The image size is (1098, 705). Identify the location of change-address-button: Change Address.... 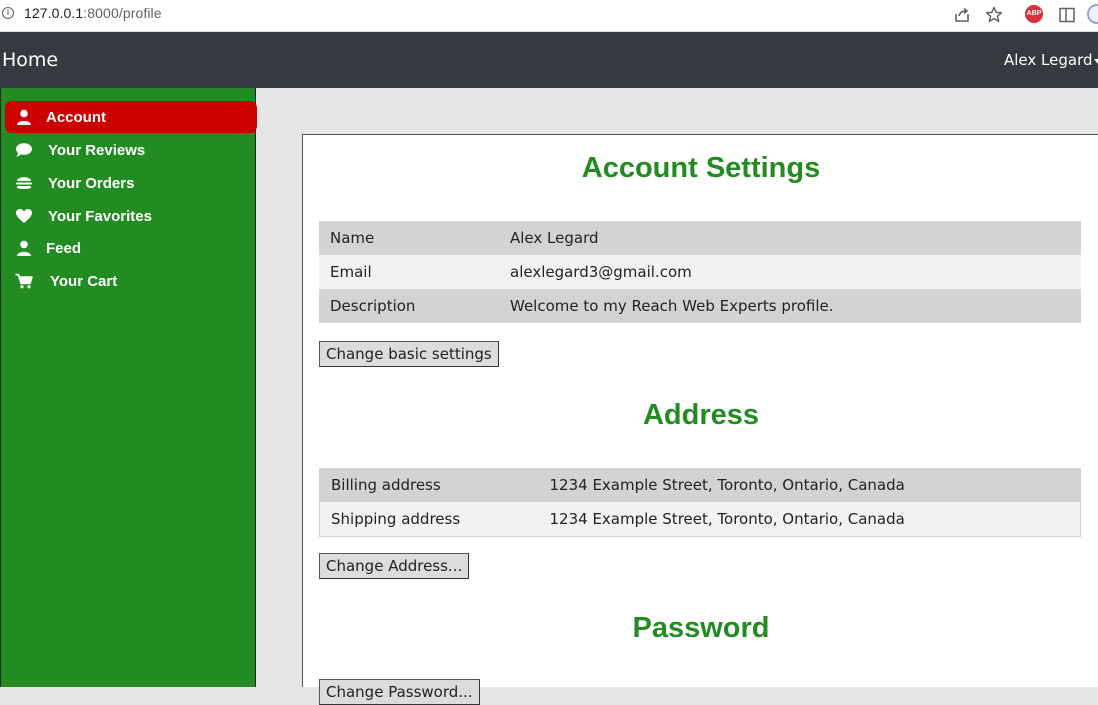
(394, 566).